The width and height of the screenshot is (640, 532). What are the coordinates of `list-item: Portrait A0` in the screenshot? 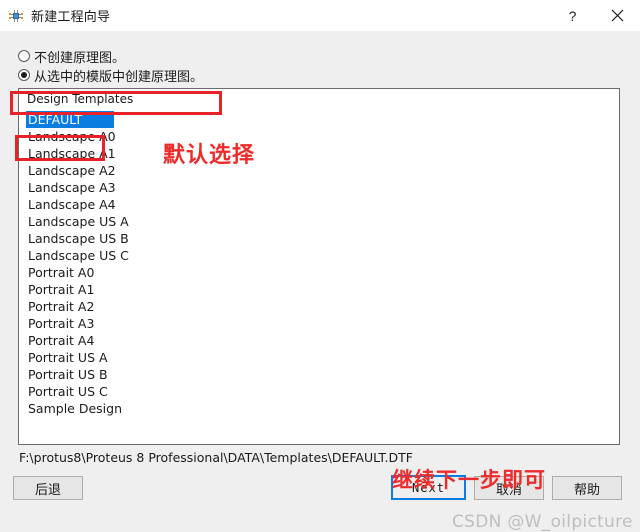 It's located at (70, 272).